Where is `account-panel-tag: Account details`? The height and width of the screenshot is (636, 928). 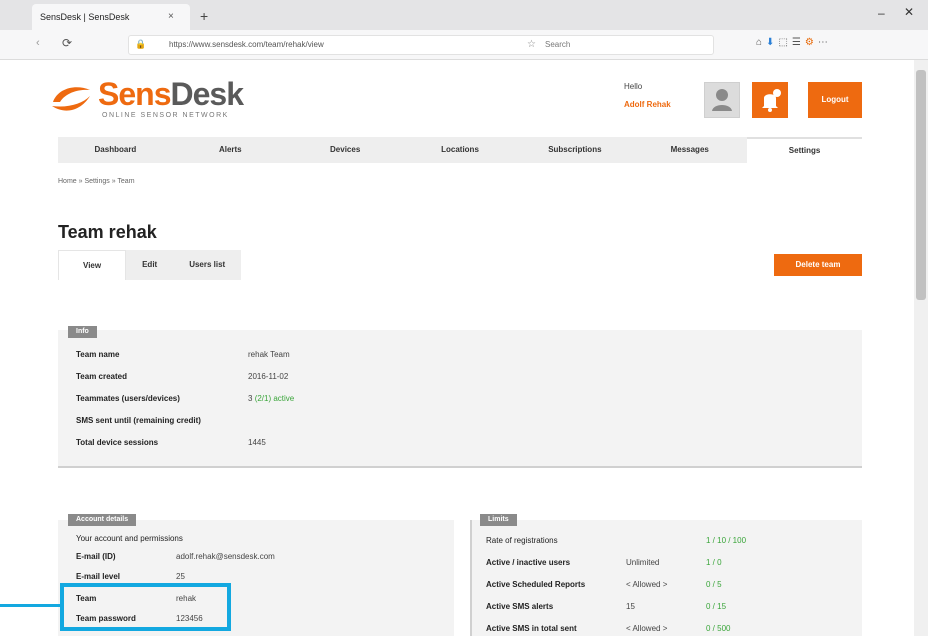
account-panel-tag: Account details is located at coordinates (102, 520).